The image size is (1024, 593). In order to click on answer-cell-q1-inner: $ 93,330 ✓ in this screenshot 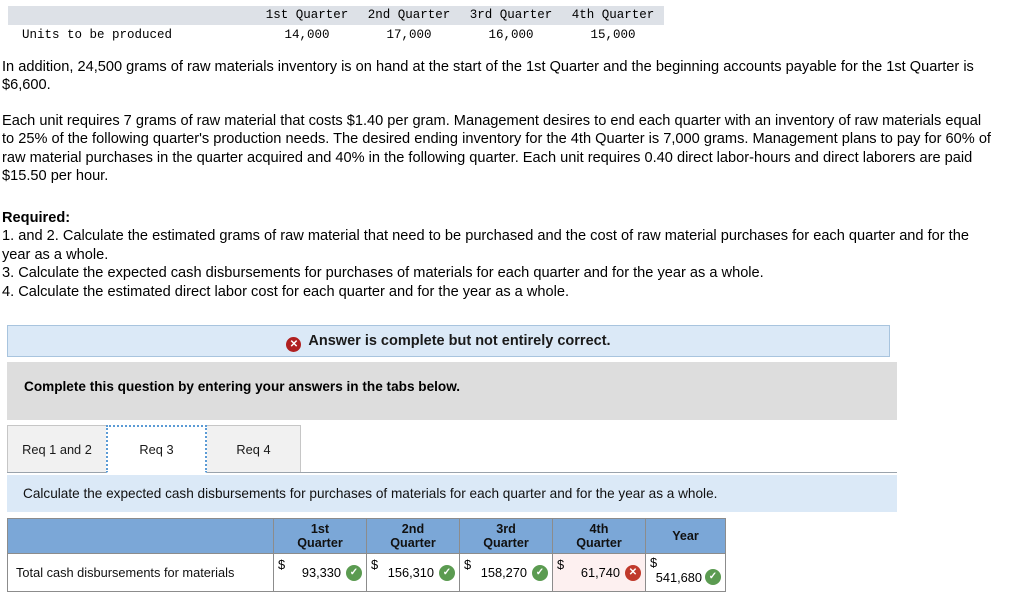, I will do `click(320, 572)`.